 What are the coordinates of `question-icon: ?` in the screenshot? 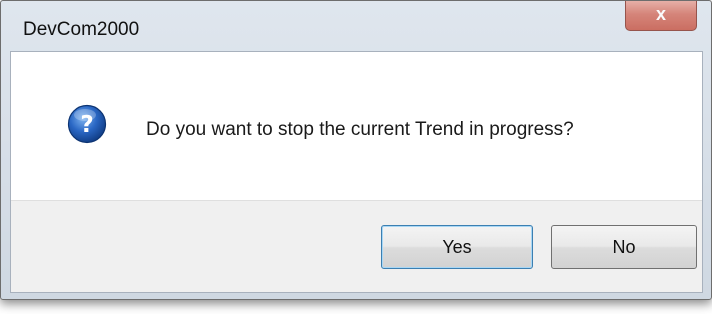 It's located at (87, 124).